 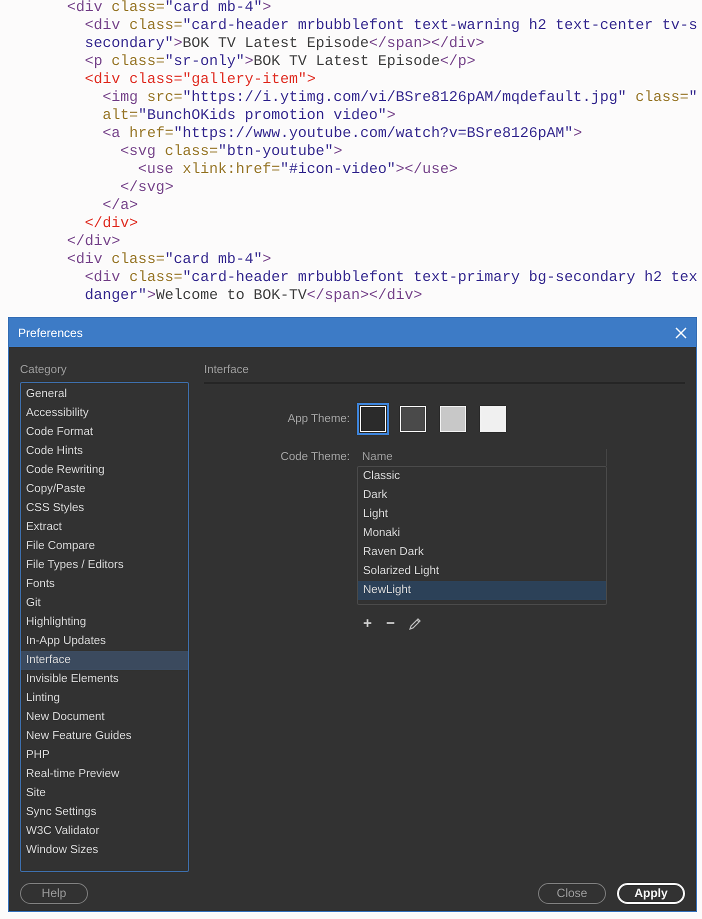 I want to click on field-label: Code Theme:, so click(x=315, y=456).